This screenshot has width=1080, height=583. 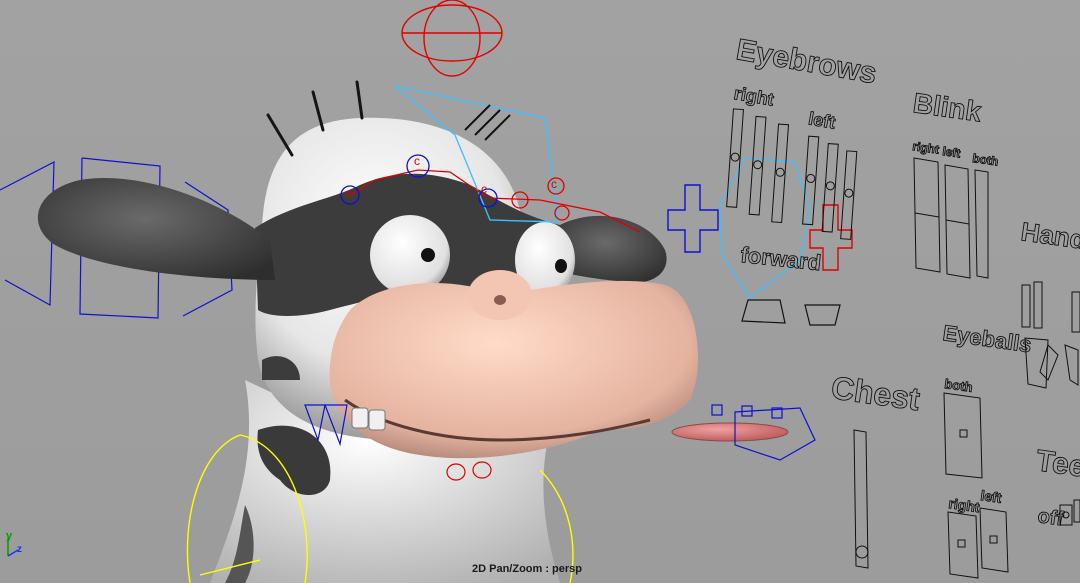 I want to click on eyebrow-forward-cross-blue, so click(x=693, y=218).